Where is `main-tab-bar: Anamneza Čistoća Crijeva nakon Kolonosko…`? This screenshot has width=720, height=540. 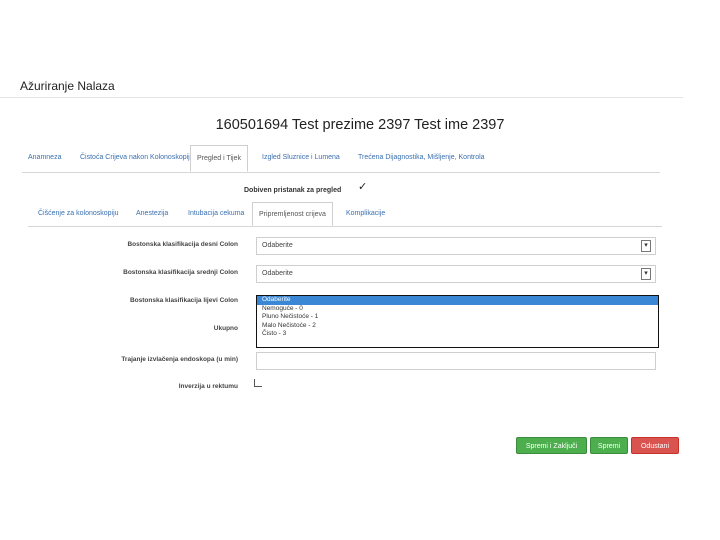
main-tab-bar: Anamneza Čistoća Crijeva nakon Kolonosko… is located at coordinates (341, 159).